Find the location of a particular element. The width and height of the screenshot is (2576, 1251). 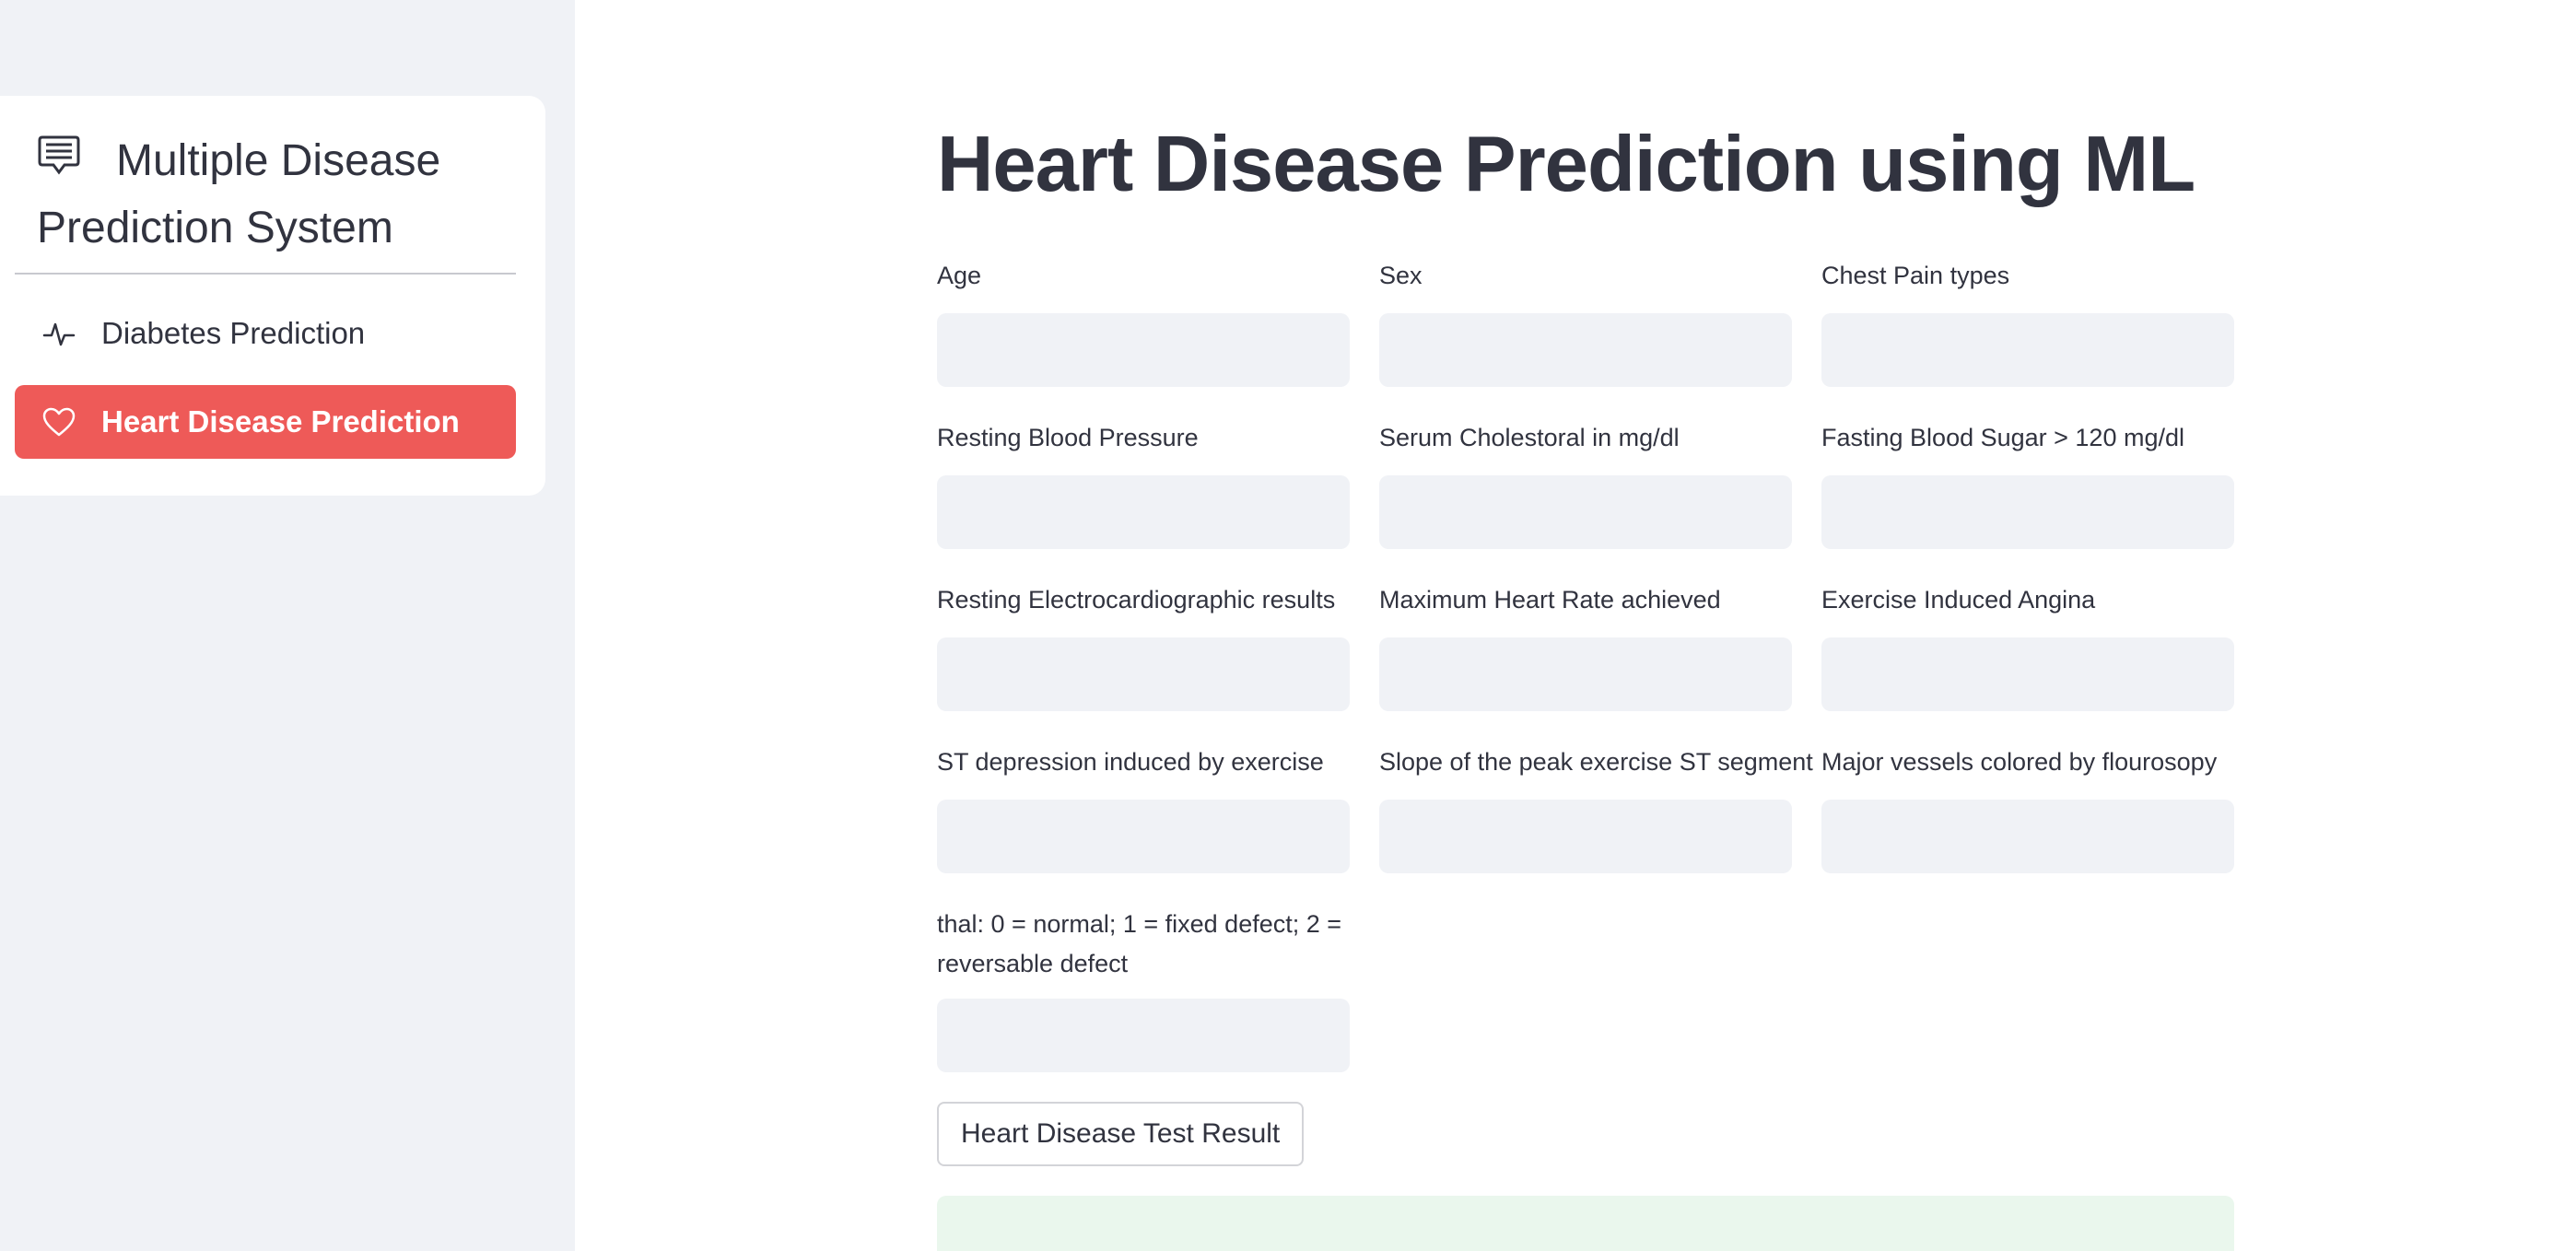

st-slope-field: Slope of the peak exercise ST segment is located at coordinates (1596, 807).